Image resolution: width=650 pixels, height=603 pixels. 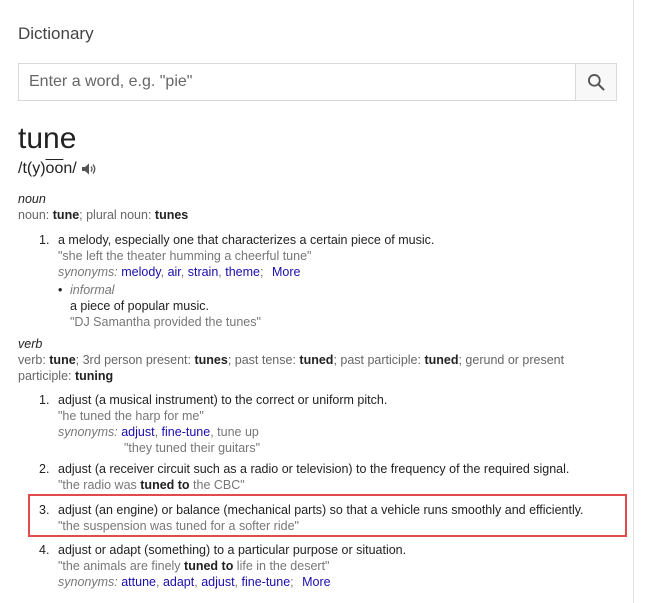 What do you see at coordinates (211, 360) in the screenshot?
I see `verb-form: tunes` at bounding box center [211, 360].